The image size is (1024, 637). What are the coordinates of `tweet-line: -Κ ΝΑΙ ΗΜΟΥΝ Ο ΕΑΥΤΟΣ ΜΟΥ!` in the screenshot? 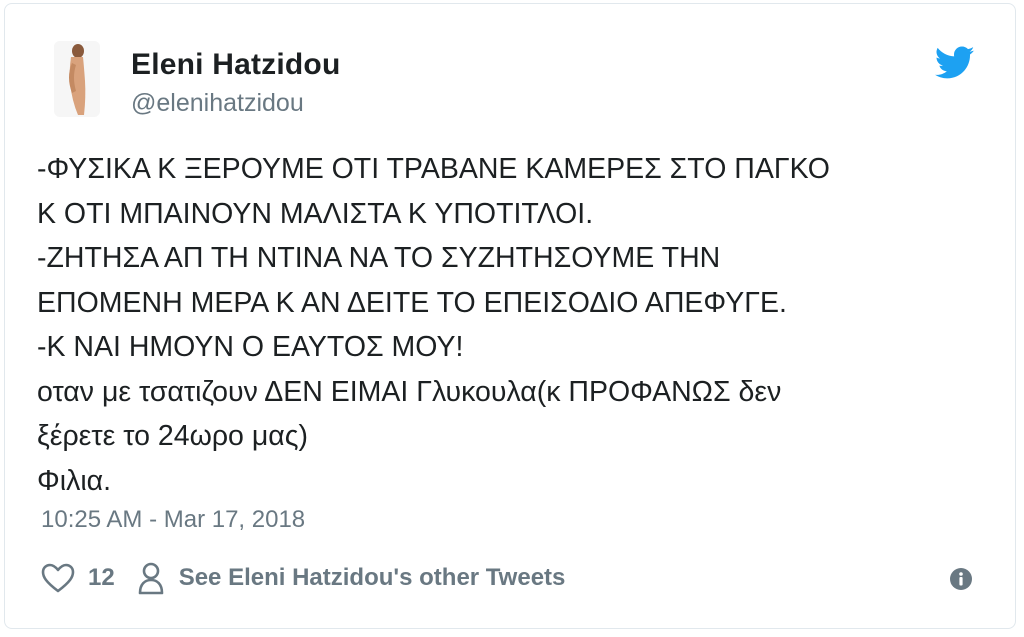 It's located at (250, 347).